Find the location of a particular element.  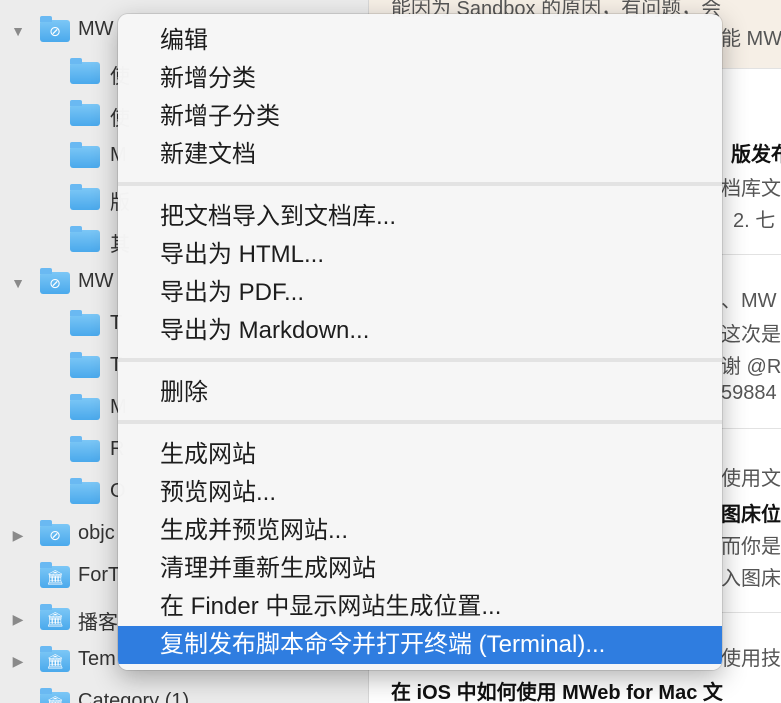

document-title: 图床位 is located at coordinates (751, 512).